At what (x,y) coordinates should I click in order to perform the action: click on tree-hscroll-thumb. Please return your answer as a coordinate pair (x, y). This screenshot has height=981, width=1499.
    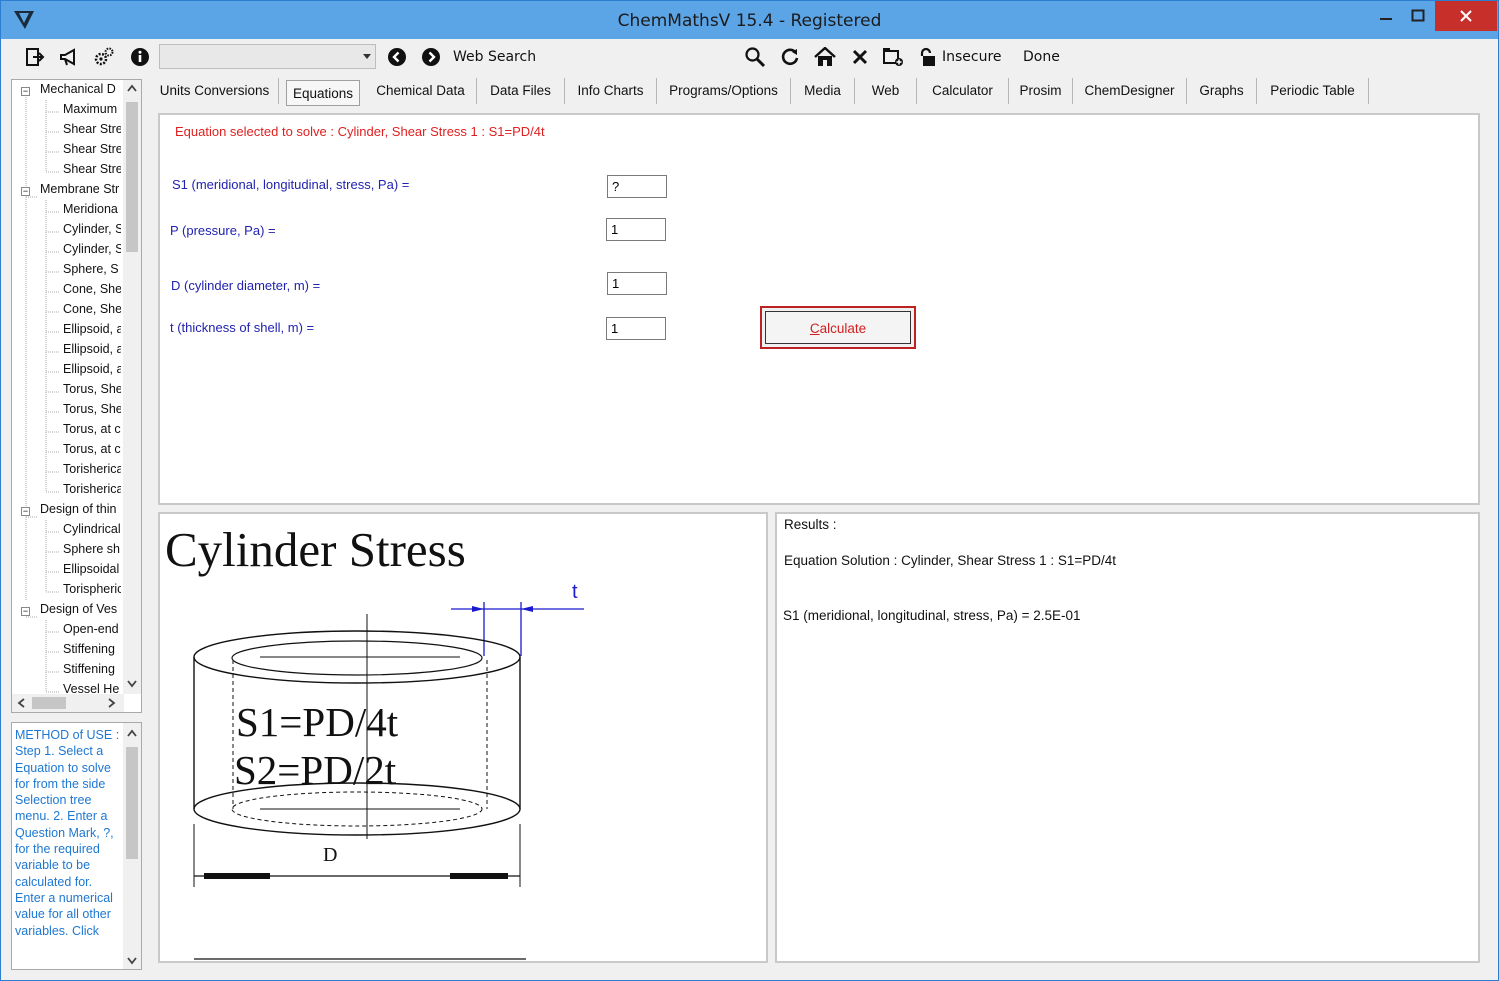
    Looking at the image, I should click on (49, 703).